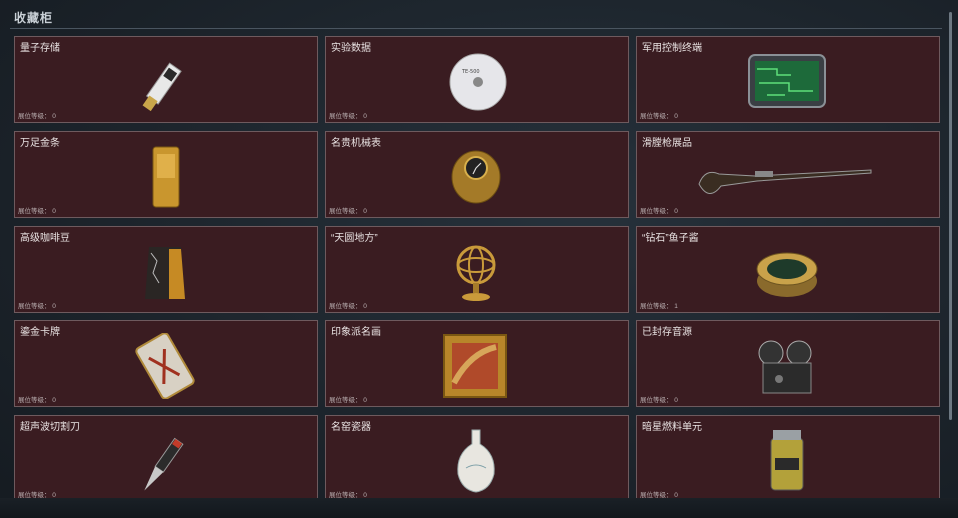 This screenshot has width=958, height=518. Describe the element at coordinates (479, 508) in the screenshot. I see `bottom-bar` at that location.